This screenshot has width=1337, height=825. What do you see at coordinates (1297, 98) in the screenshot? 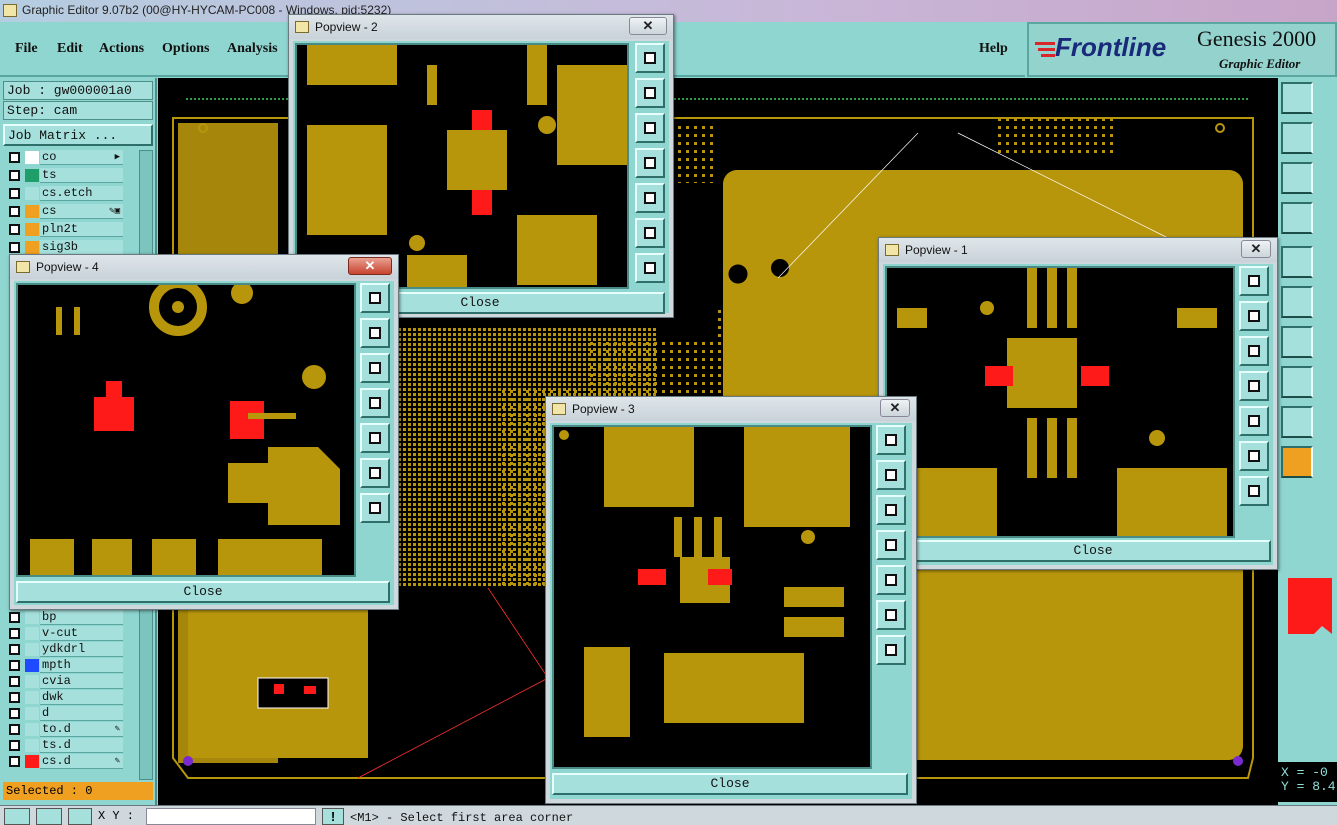
I see `zoom-in-tool-icon` at bounding box center [1297, 98].